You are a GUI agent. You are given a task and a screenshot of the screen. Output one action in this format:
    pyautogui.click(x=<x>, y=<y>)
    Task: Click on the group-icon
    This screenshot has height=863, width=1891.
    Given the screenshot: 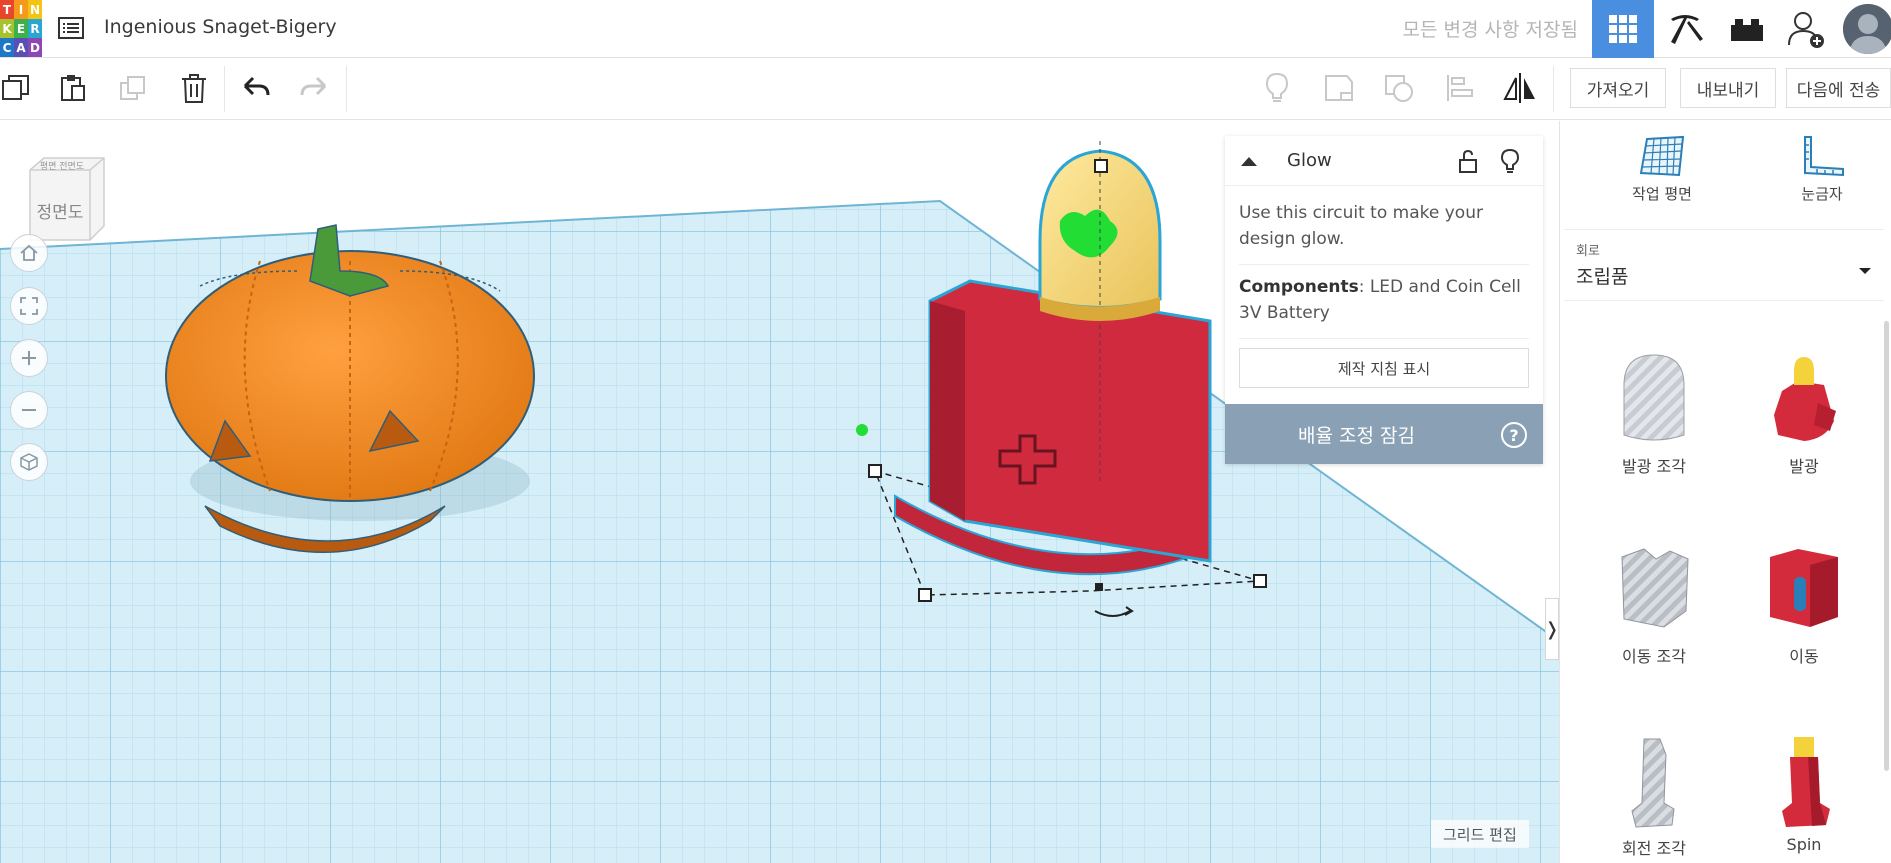 What is the action you would take?
    pyautogui.click(x=1399, y=88)
    